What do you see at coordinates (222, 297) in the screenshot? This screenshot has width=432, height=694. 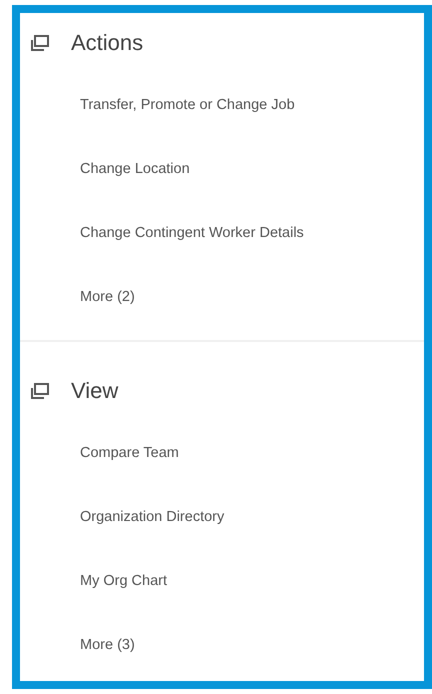 I see `menu-link: More (2)` at bounding box center [222, 297].